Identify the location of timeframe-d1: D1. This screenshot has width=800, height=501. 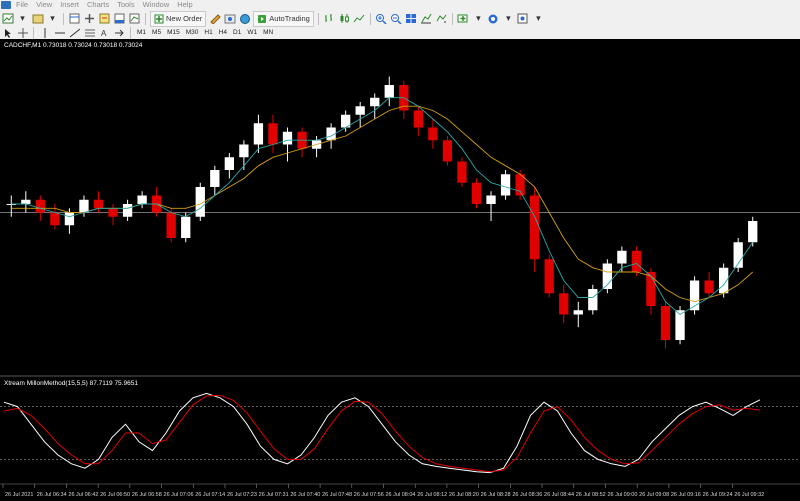
(237, 33).